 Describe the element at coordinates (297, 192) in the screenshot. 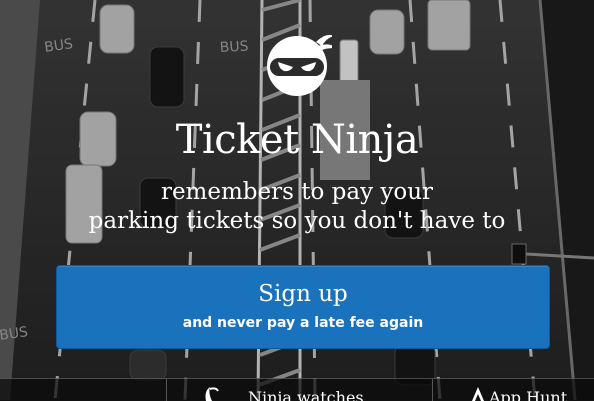

I see `tagline-line-1: remembers to pay your` at that location.